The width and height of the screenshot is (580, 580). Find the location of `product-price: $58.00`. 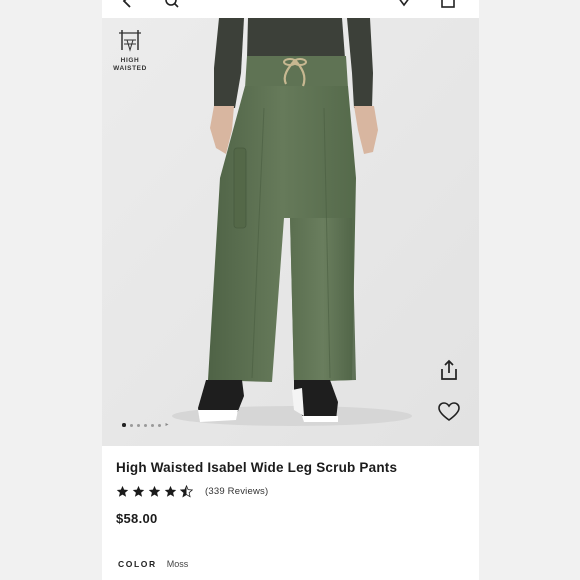

product-price: $58.00 is located at coordinates (137, 518).